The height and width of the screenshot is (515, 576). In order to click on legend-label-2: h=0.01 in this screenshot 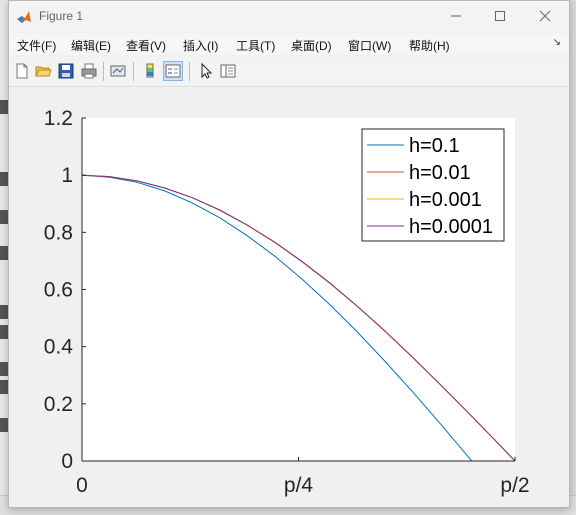, I will do `click(440, 173)`.